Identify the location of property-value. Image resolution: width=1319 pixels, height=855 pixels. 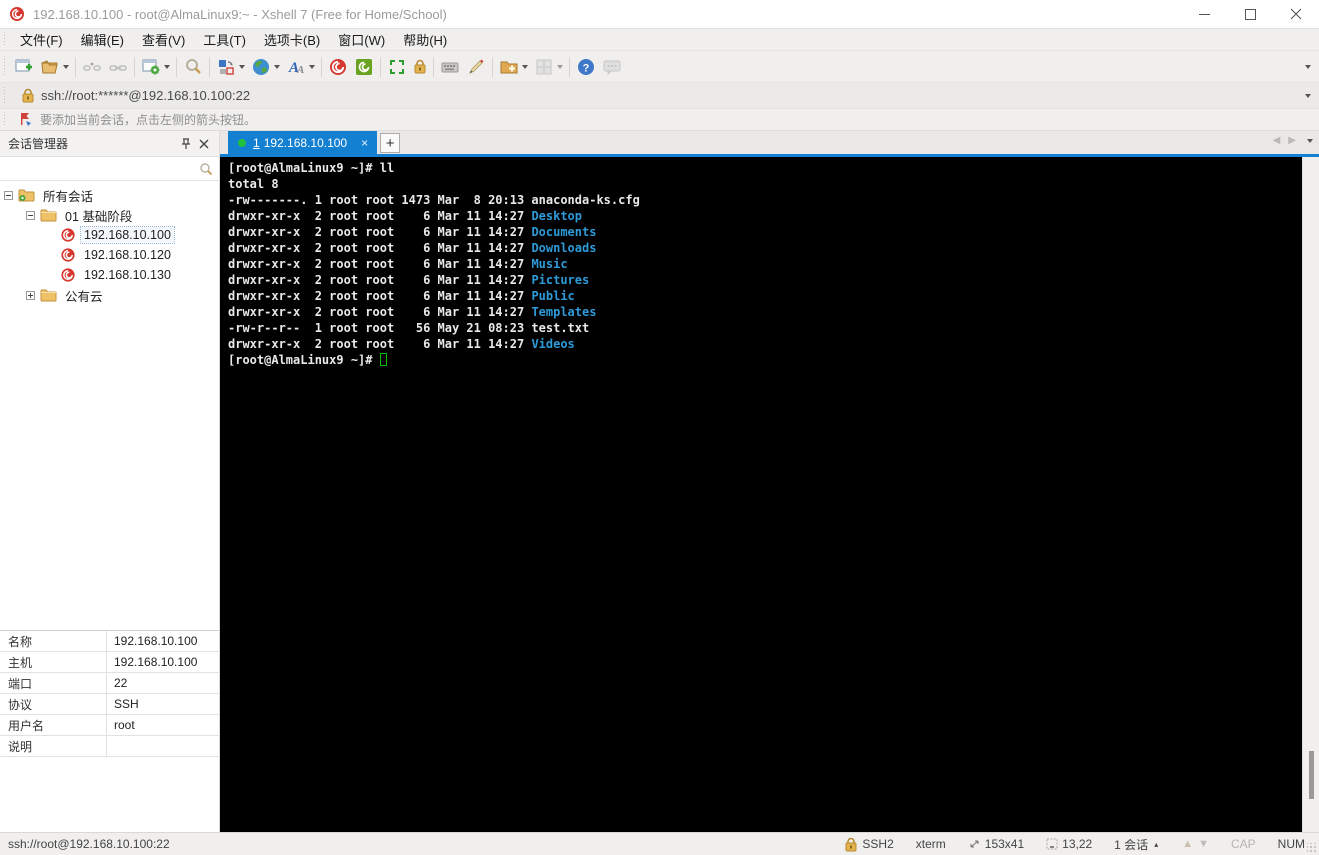
(163, 746).